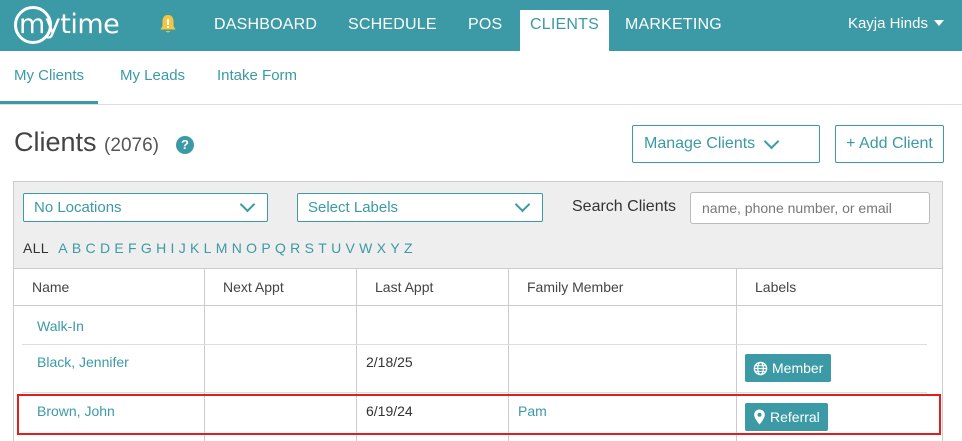 The width and height of the screenshot is (962, 441). What do you see at coordinates (382, 248) in the screenshot?
I see `alpha-letter-x: X` at bounding box center [382, 248].